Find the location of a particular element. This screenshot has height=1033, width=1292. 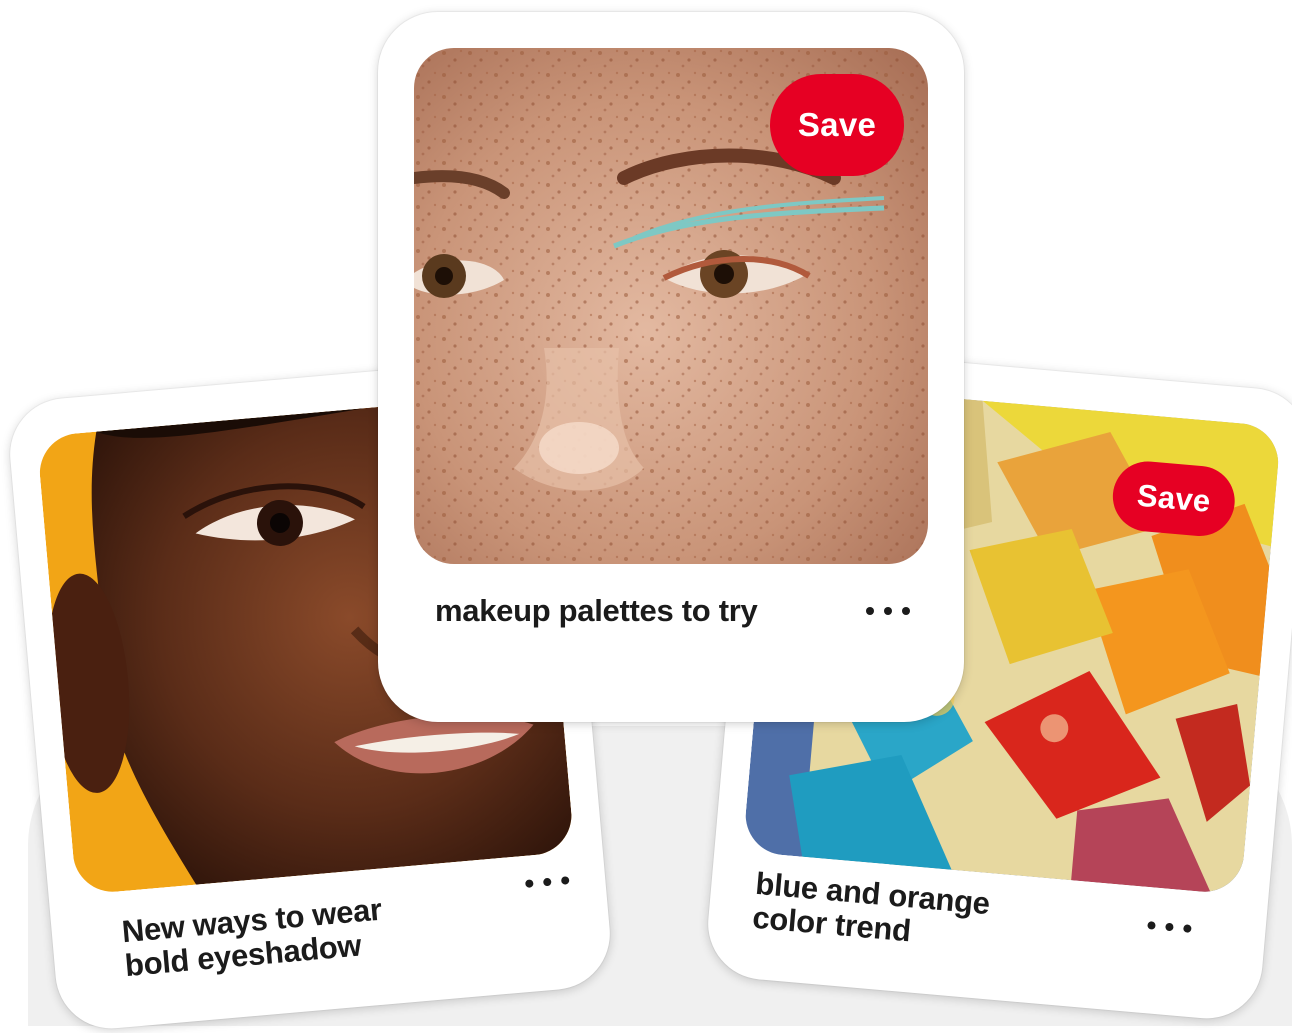

save-button: Save is located at coordinates (837, 125).